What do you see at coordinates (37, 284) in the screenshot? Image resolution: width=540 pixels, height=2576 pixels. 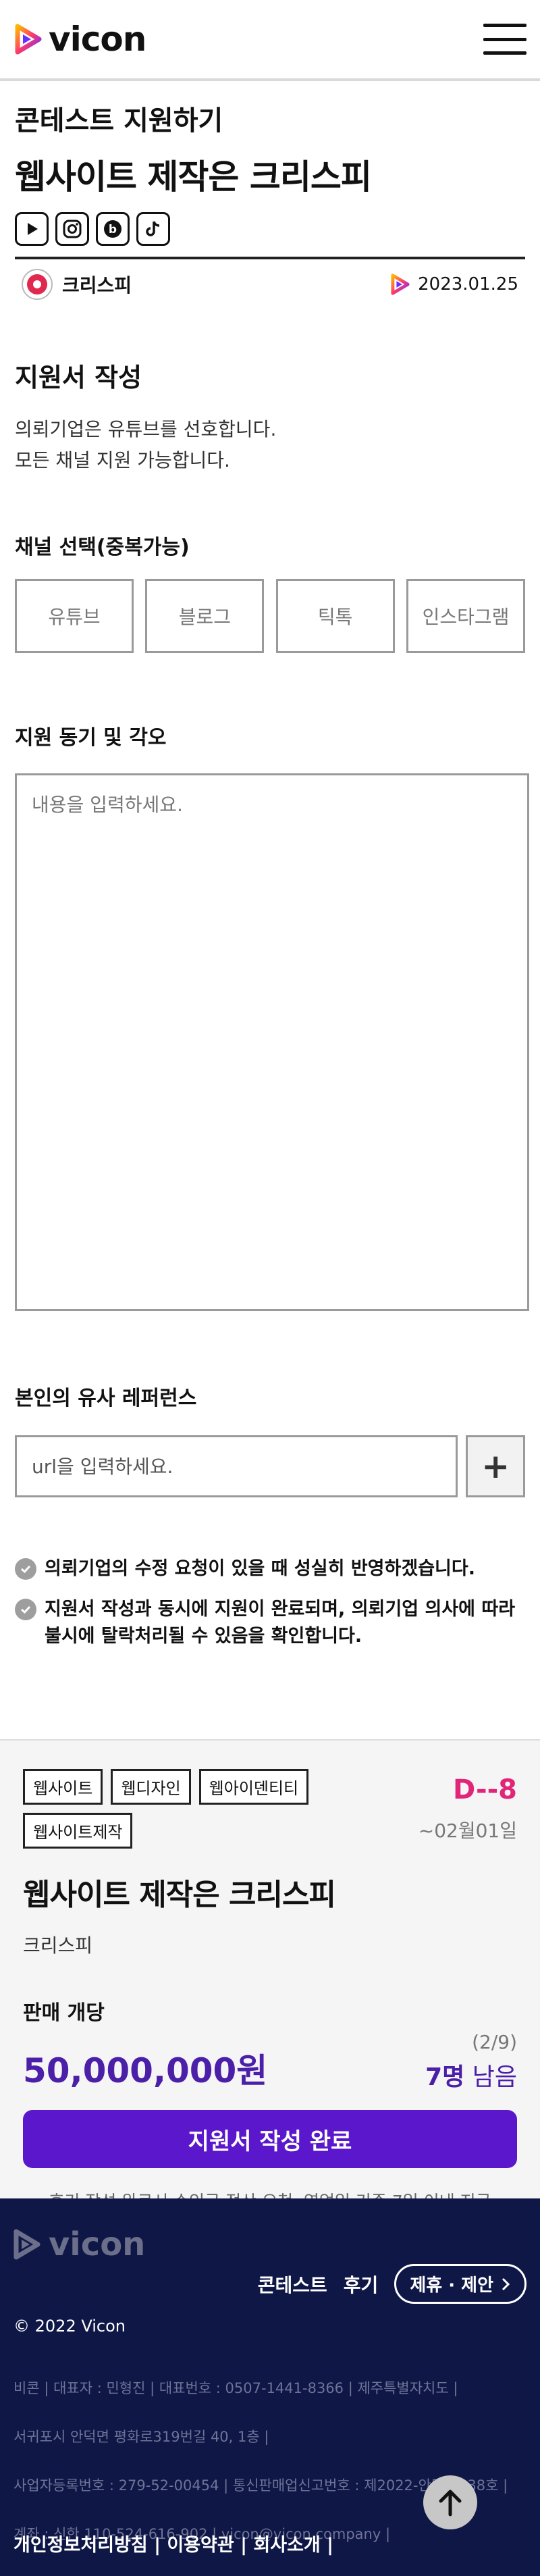 I see `company-avatar` at bounding box center [37, 284].